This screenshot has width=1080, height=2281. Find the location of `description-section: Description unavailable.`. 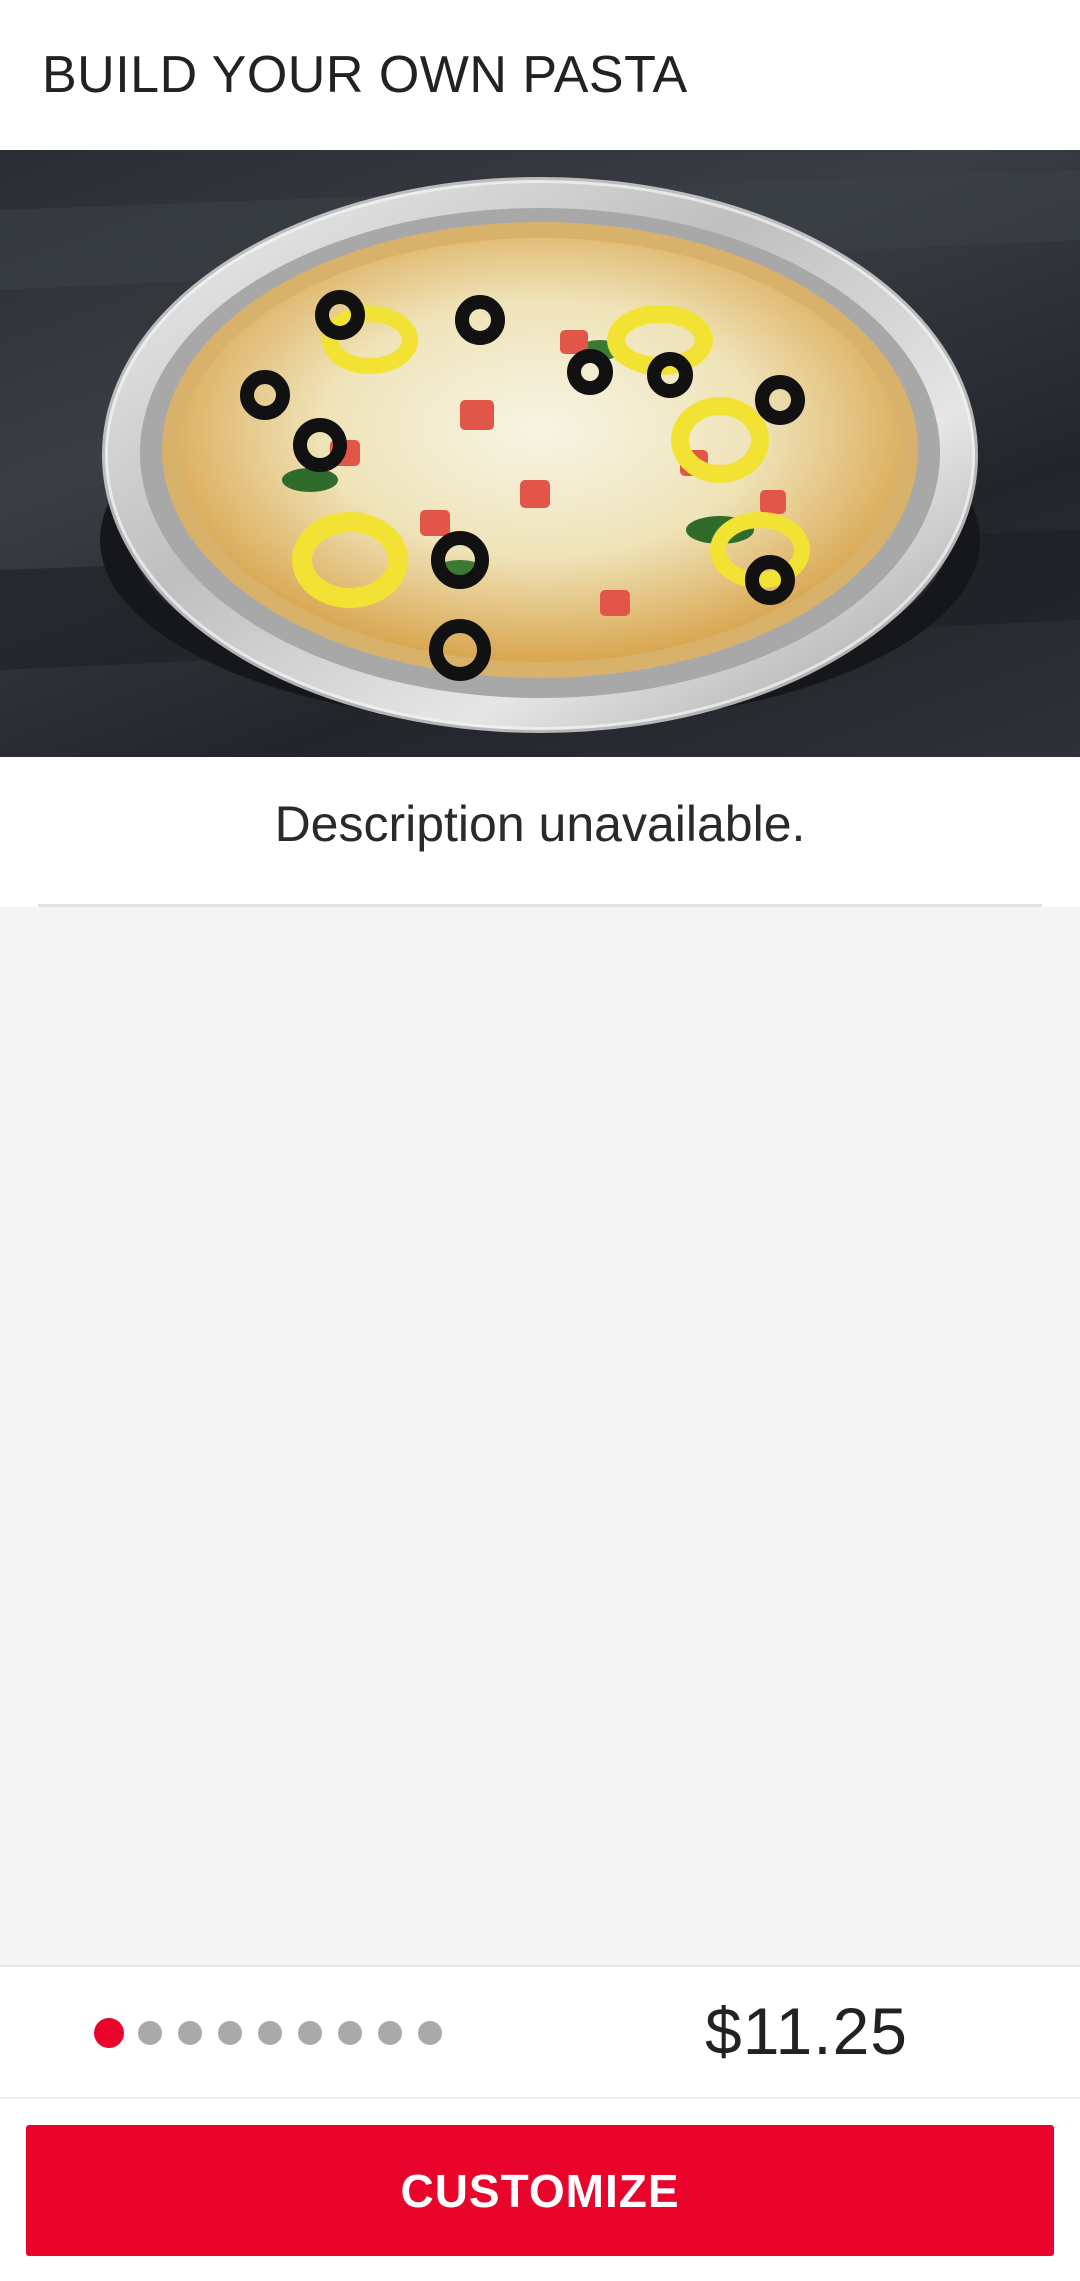

description-section: Description unavailable. is located at coordinates (540, 832).